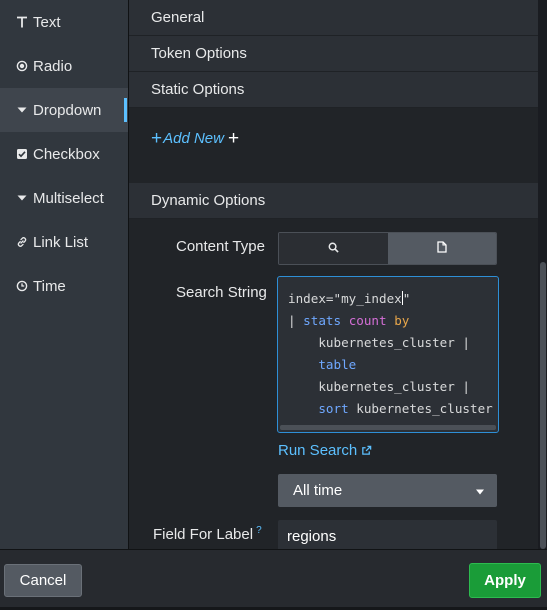 The image size is (547, 610). I want to click on sidebar-item-label: Radio, so click(53, 66).